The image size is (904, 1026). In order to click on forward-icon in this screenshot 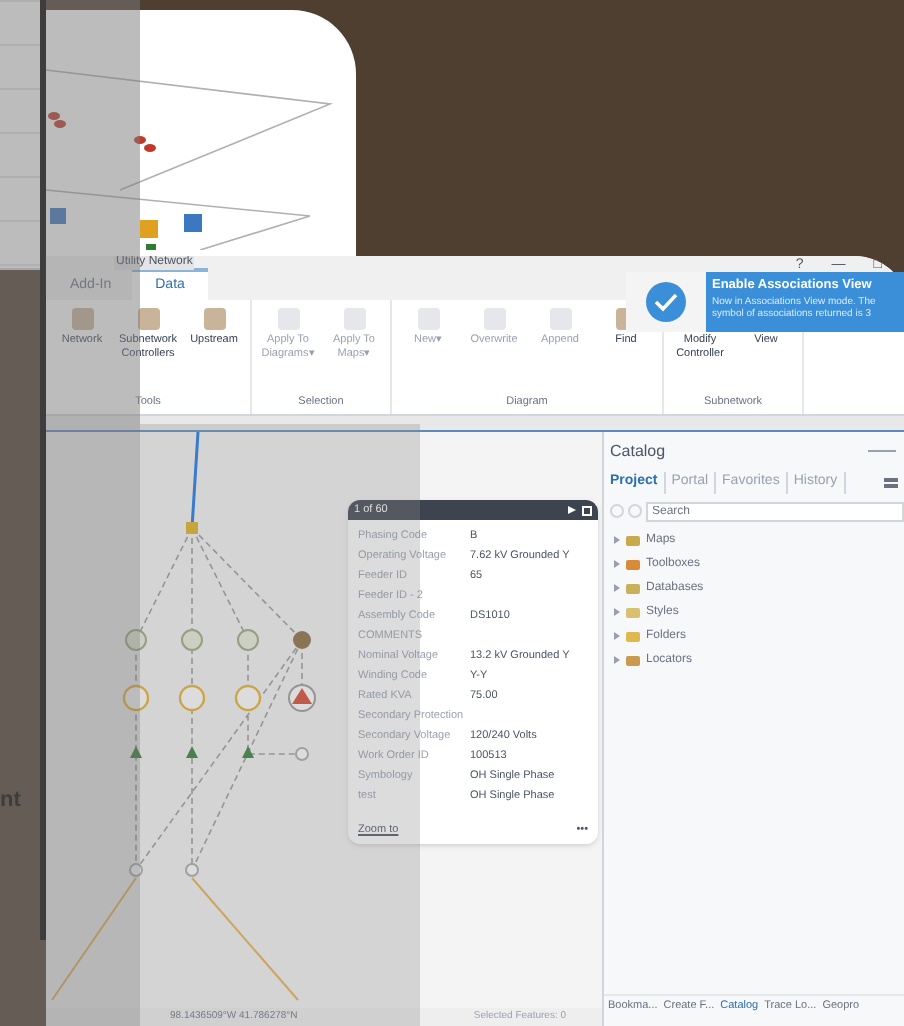, I will do `click(635, 511)`.